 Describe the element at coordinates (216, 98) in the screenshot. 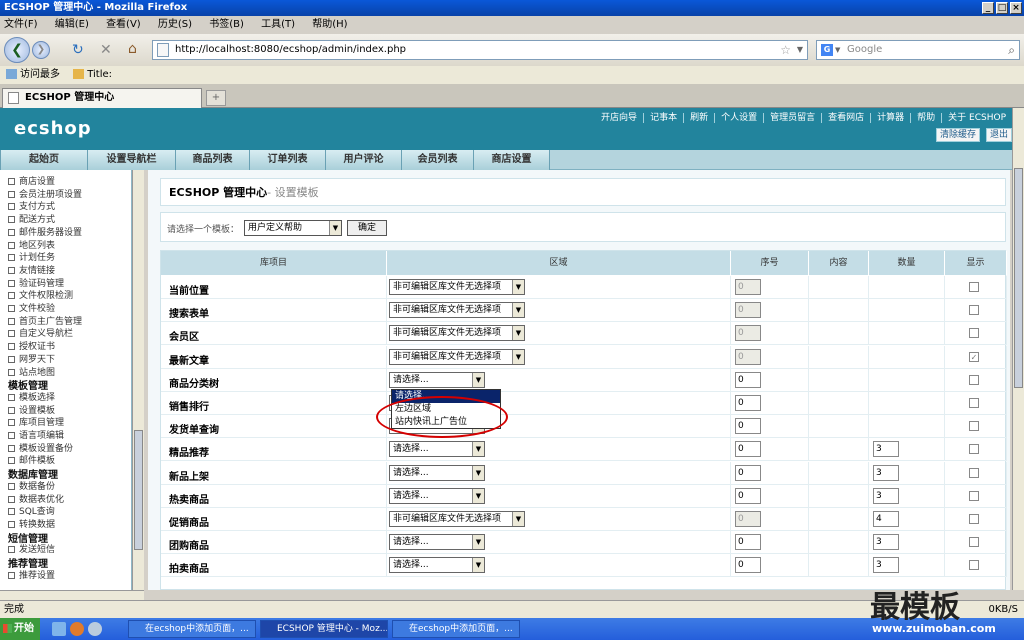

I see `new-tab-button: +` at that location.